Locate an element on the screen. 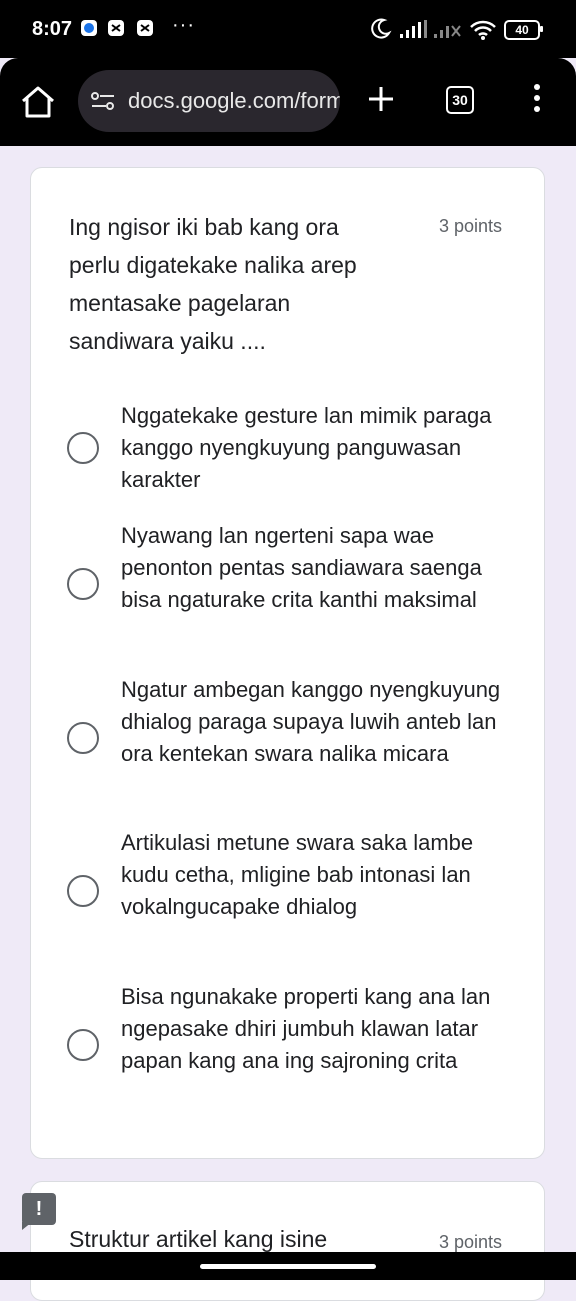  address-bar: docs.google.com/forms is located at coordinates (209, 101).